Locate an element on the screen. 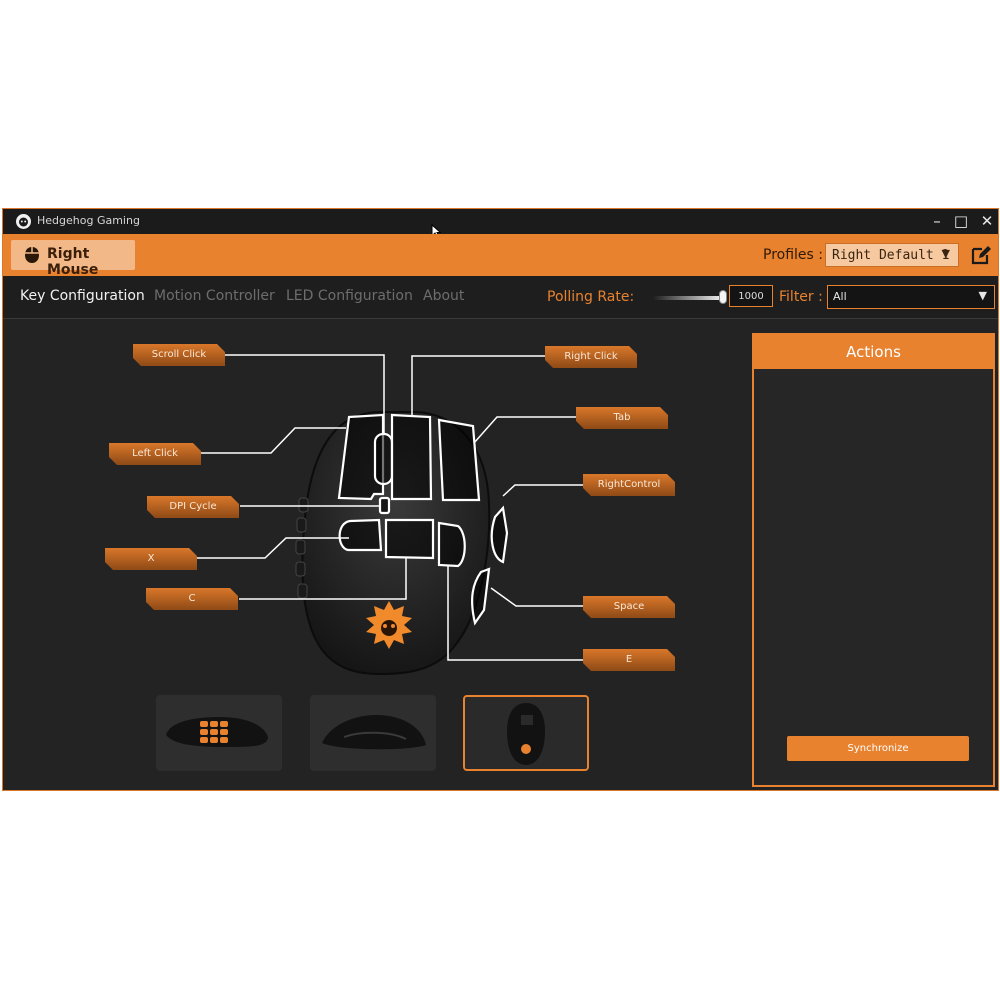  x-key is located at coordinates (360, 535).